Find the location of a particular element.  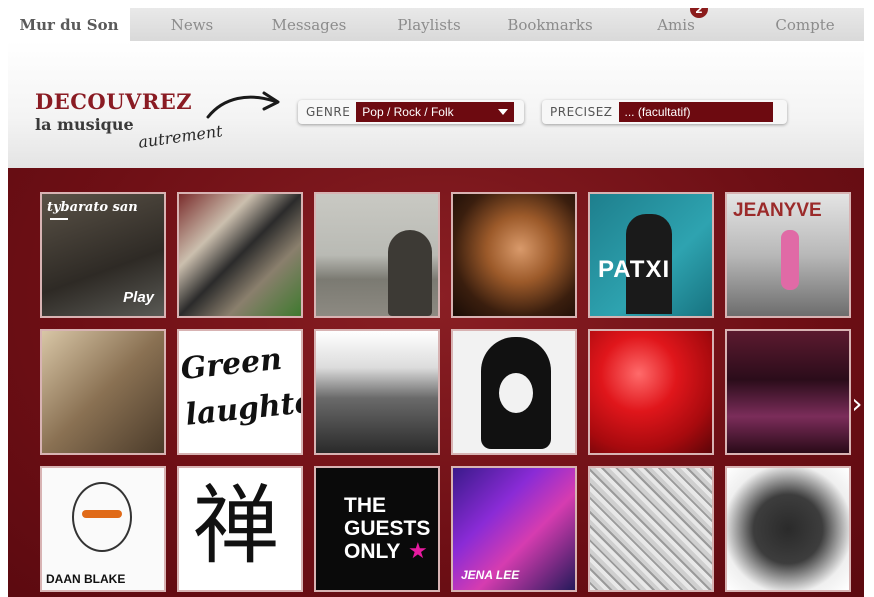

headline-la-musique: la musique is located at coordinates (84, 124).